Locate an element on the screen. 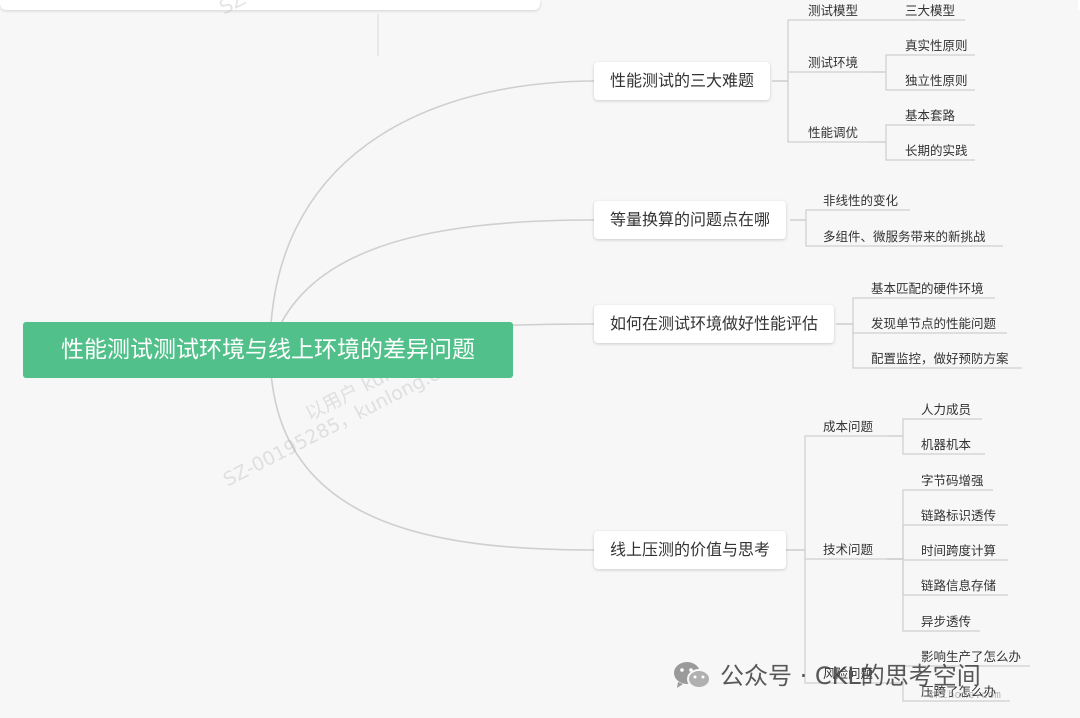 Image resolution: width=1080 pixels, height=718 pixels. leaf-basic-routine: 基本套路 is located at coordinates (930, 116).